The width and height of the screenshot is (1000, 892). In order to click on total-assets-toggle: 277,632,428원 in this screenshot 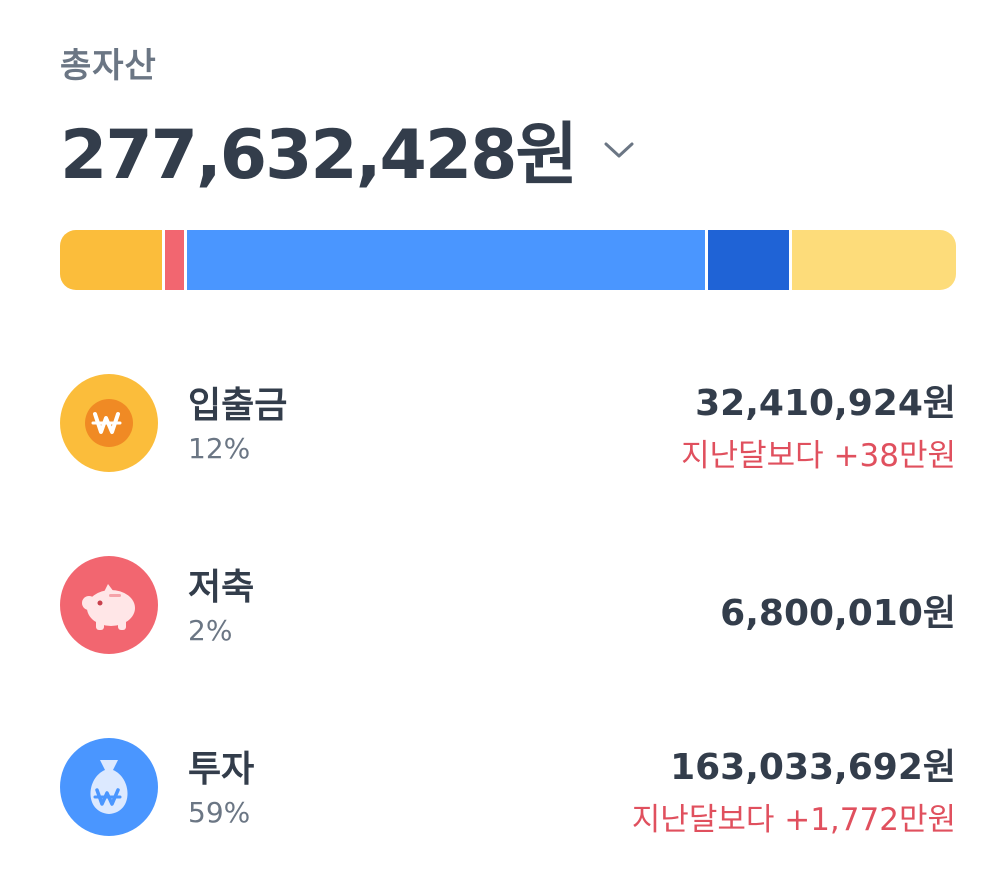, I will do `click(348, 150)`.